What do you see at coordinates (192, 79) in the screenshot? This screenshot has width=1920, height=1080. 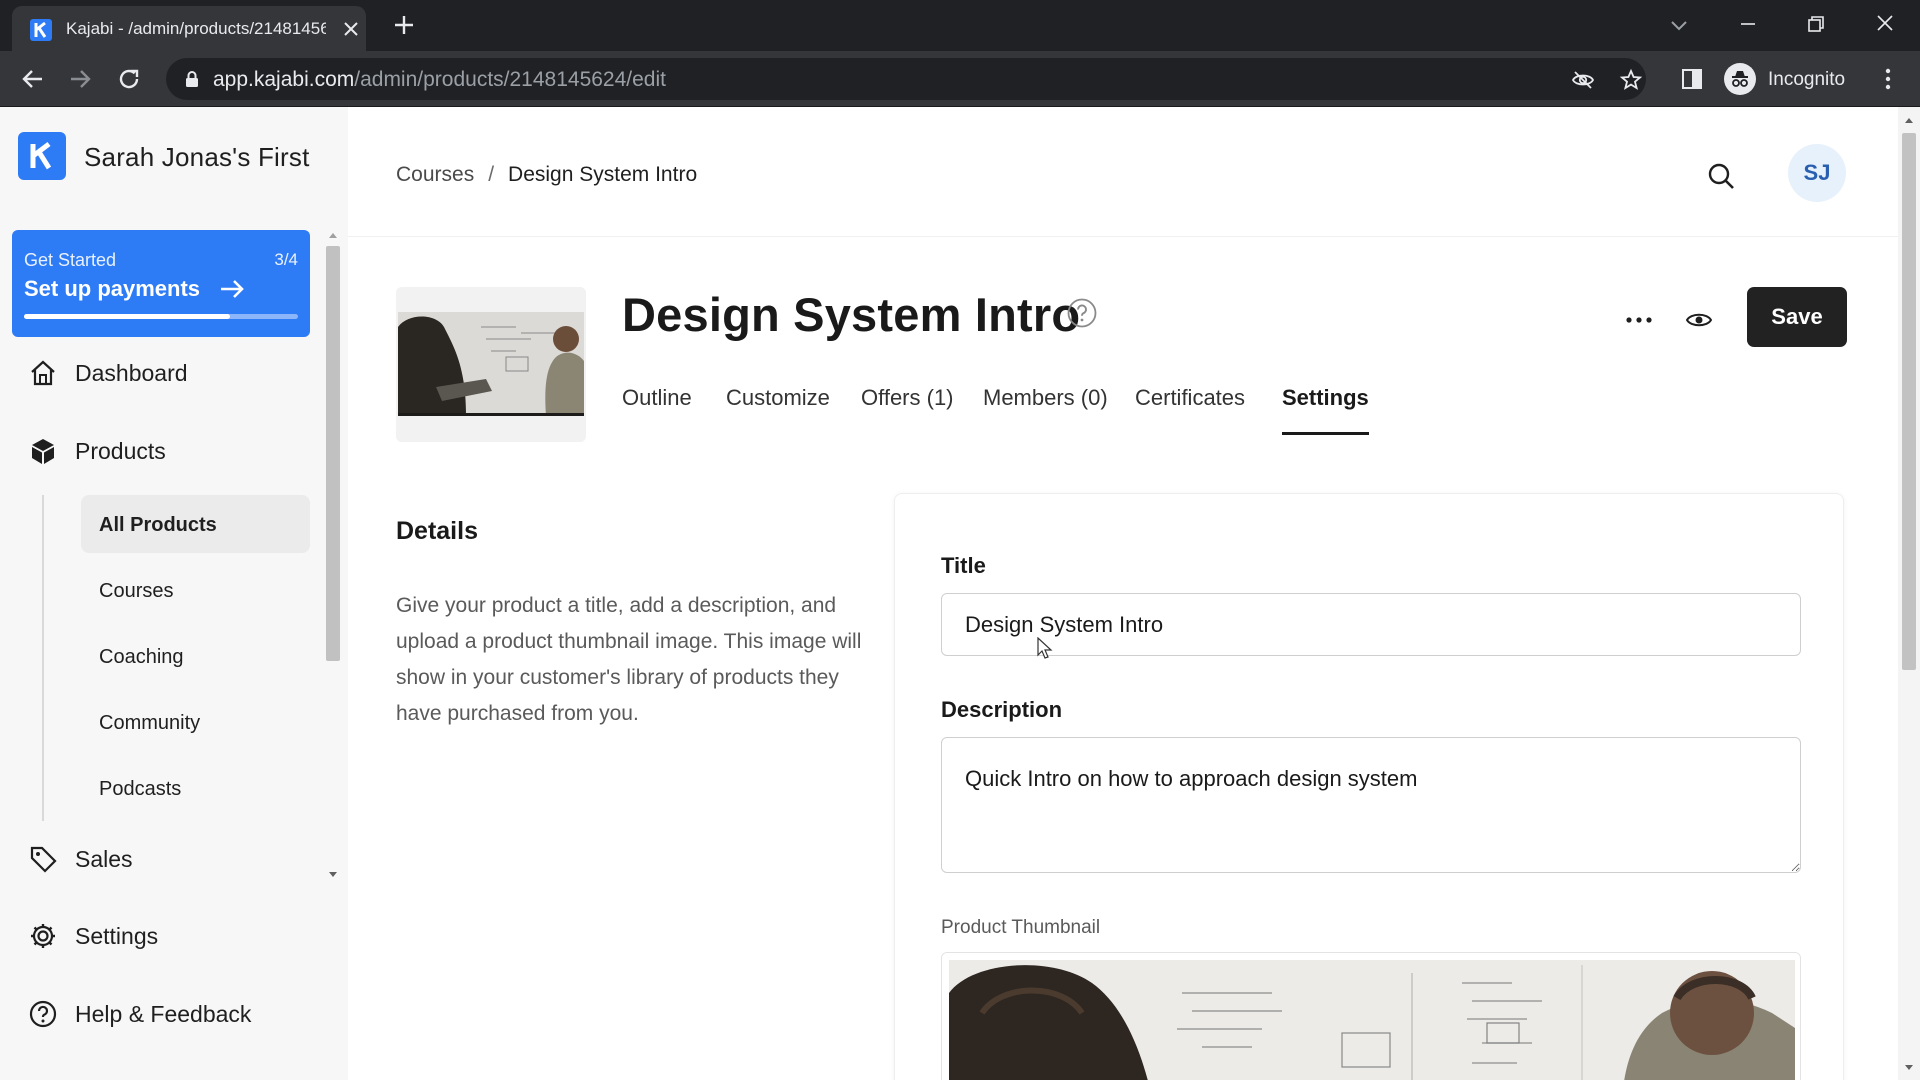 I see `lock-icon` at bounding box center [192, 79].